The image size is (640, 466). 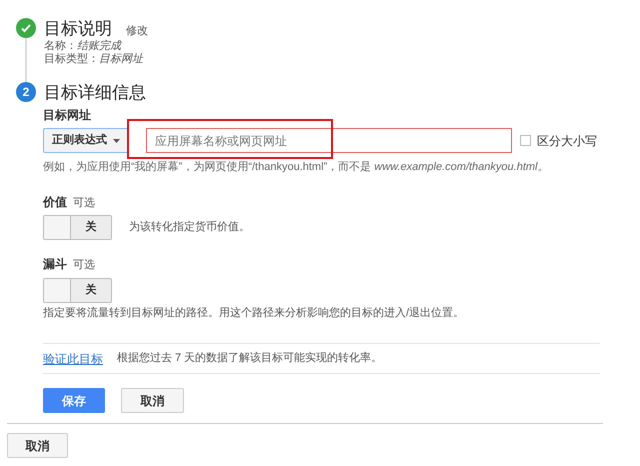 What do you see at coordinates (249, 358) in the screenshot?
I see `verify-text: 根据您过去 7 天的数据了解该目标可能实现的转化率。` at bounding box center [249, 358].